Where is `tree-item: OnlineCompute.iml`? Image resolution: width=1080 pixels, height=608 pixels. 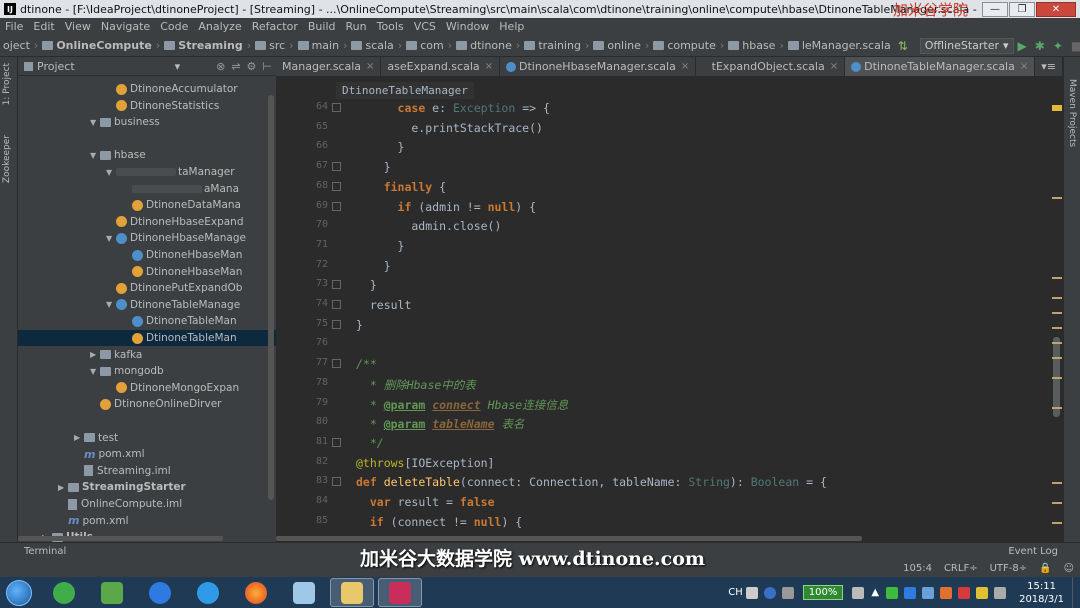
tree-item: OnlineCompute.iml is located at coordinates (147, 504).